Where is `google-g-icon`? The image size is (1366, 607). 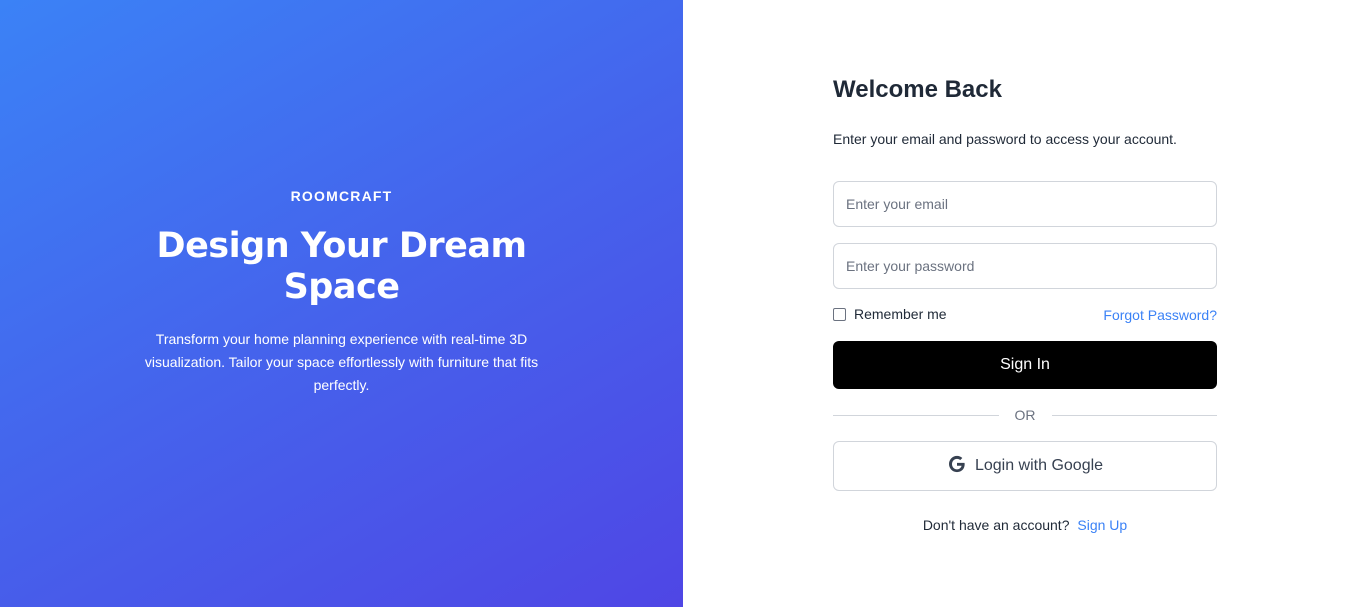 google-g-icon is located at coordinates (957, 466).